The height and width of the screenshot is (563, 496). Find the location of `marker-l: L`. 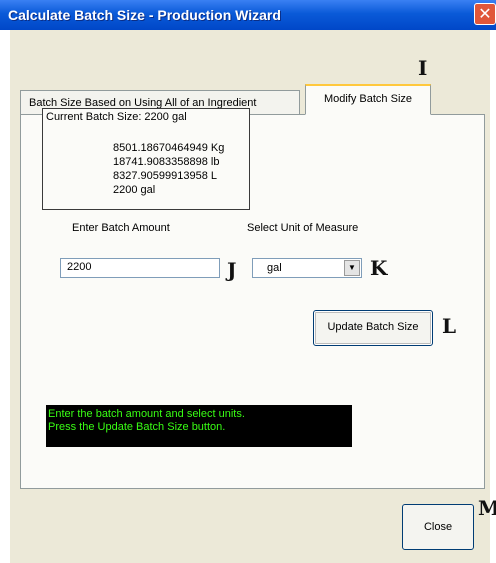

marker-l: L is located at coordinates (449, 326).